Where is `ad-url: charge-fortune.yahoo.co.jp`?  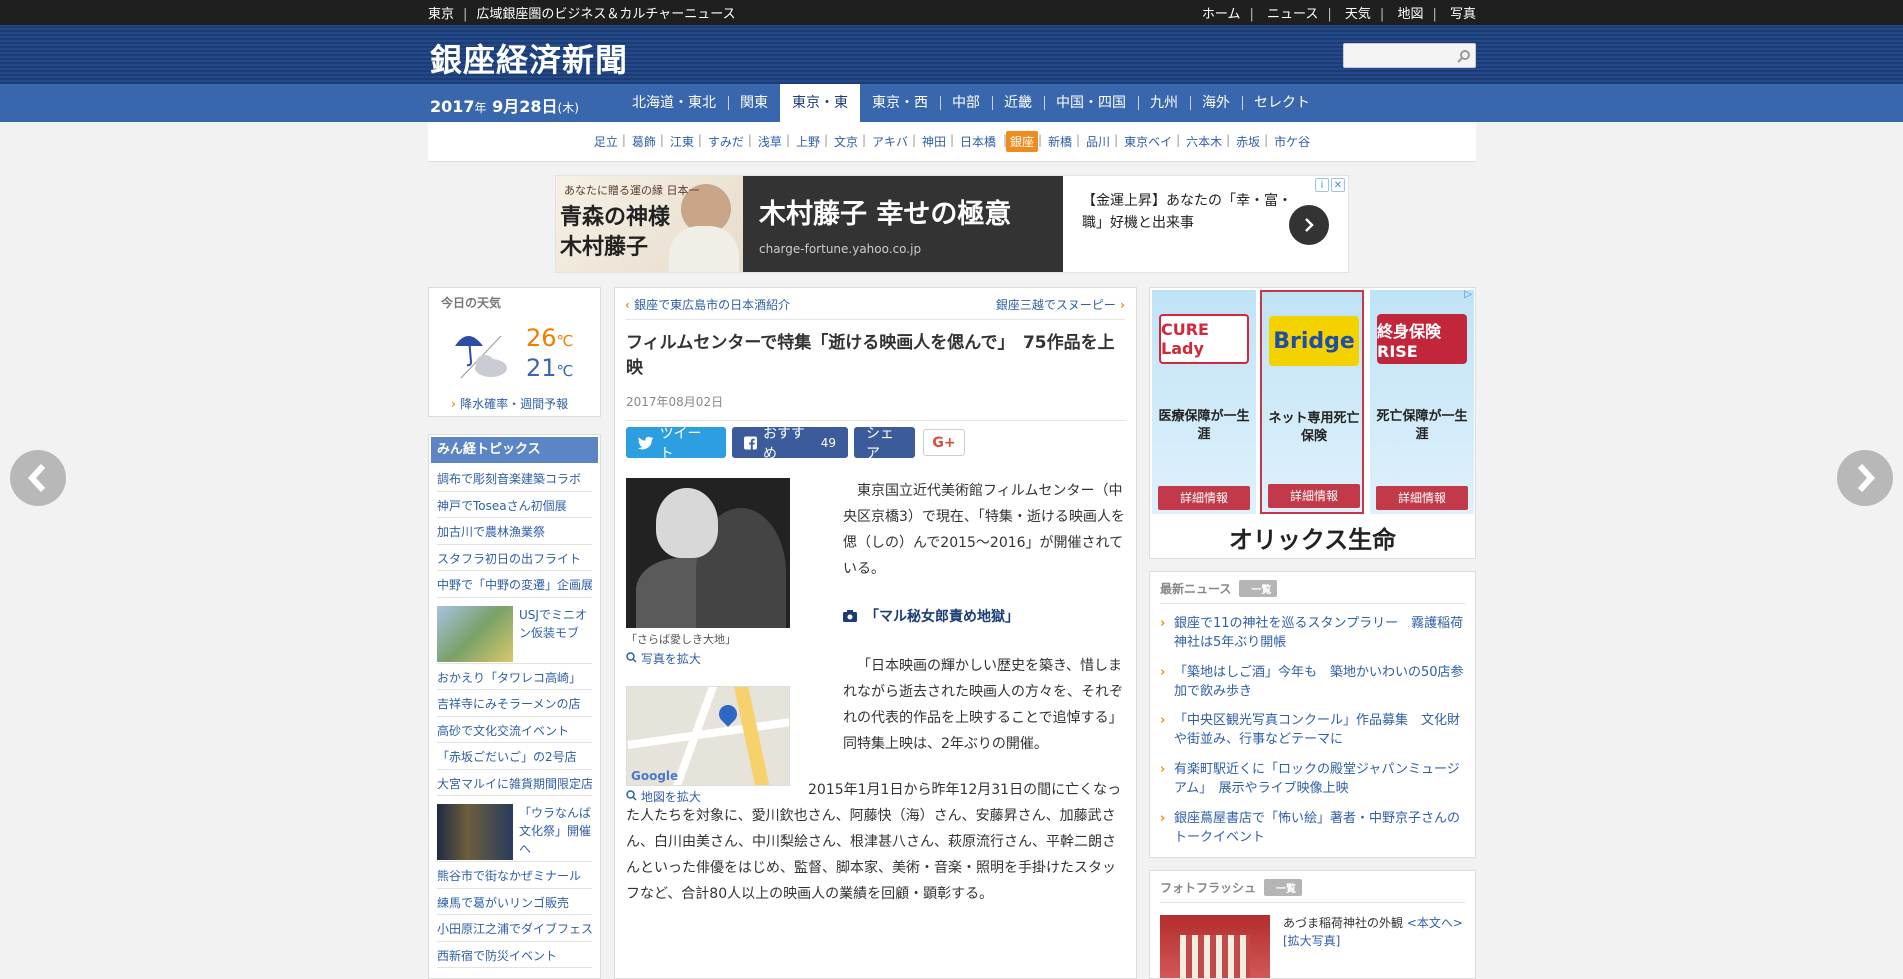 ad-url: charge-fortune.yahoo.co.jp is located at coordinates (840, 249).